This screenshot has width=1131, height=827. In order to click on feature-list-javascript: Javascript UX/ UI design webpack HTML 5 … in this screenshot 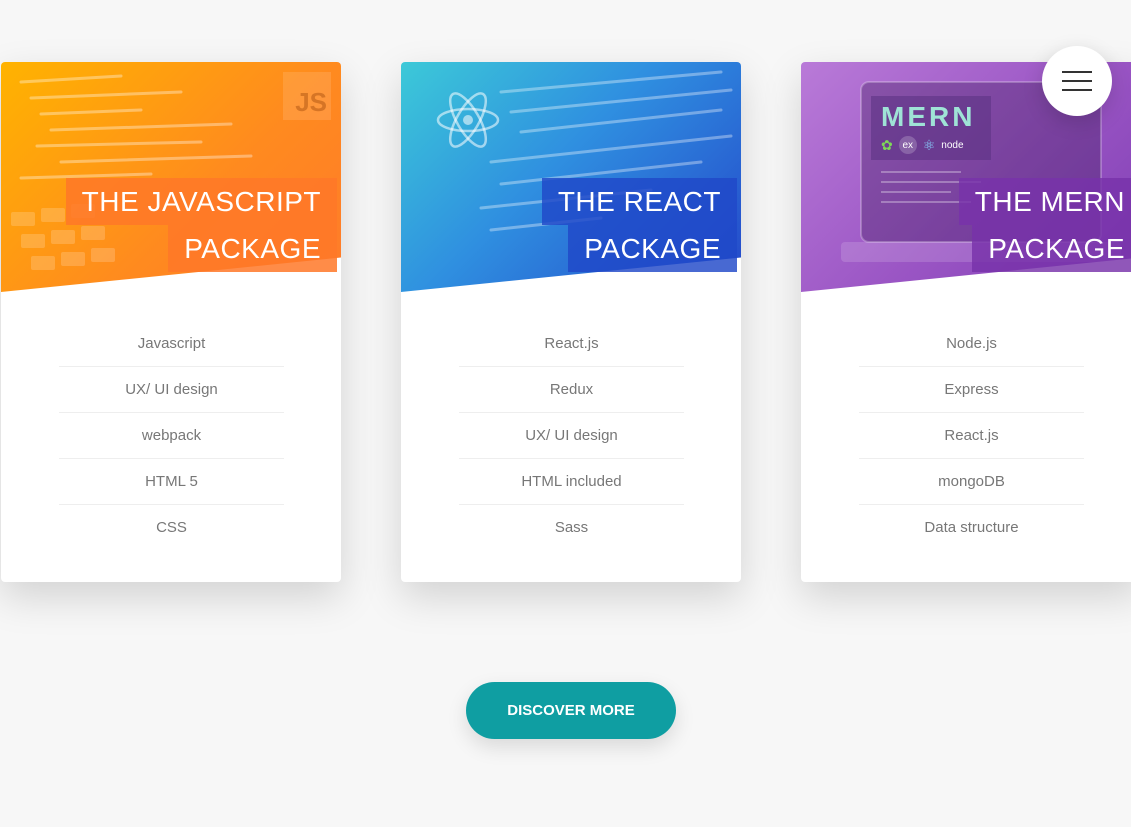, I will do `click(171, 436)`.